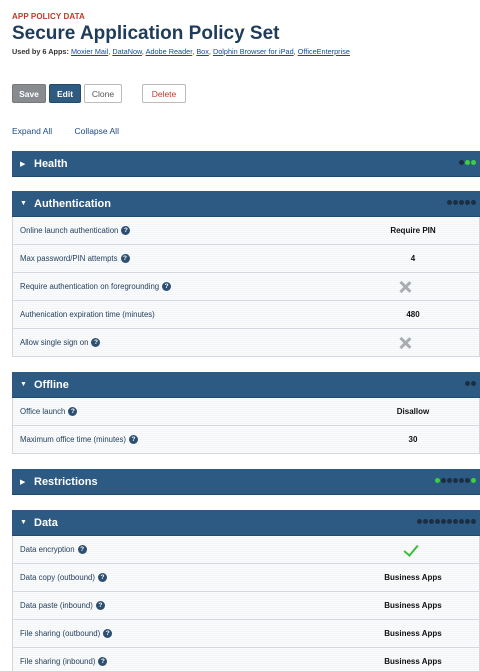  I want to click on delete-button: Delete, so click(164, 93).